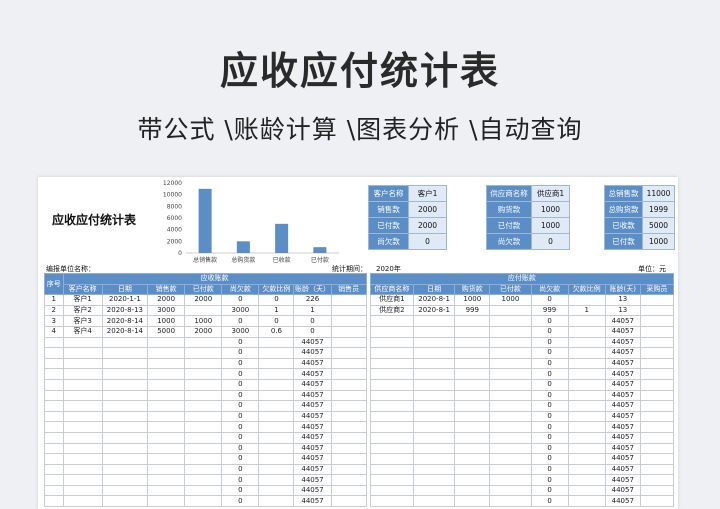 The image size is (720, 509). What do you see at coordinates (54, 321) in the screenshot?
I see `seq-cell: 3` at bounding box center [54, 321].